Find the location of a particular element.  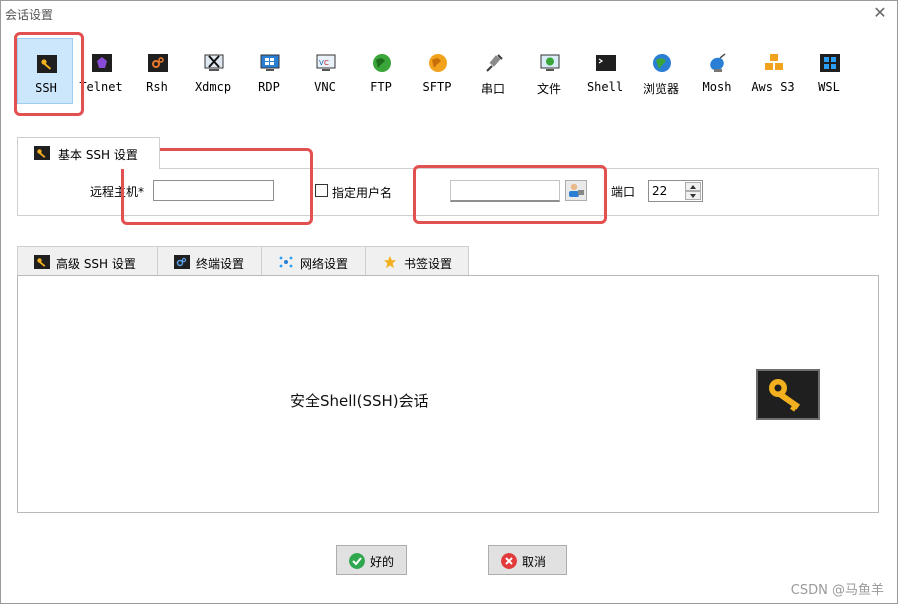

vnc-icon: V C is located at coordinates (326, 62).